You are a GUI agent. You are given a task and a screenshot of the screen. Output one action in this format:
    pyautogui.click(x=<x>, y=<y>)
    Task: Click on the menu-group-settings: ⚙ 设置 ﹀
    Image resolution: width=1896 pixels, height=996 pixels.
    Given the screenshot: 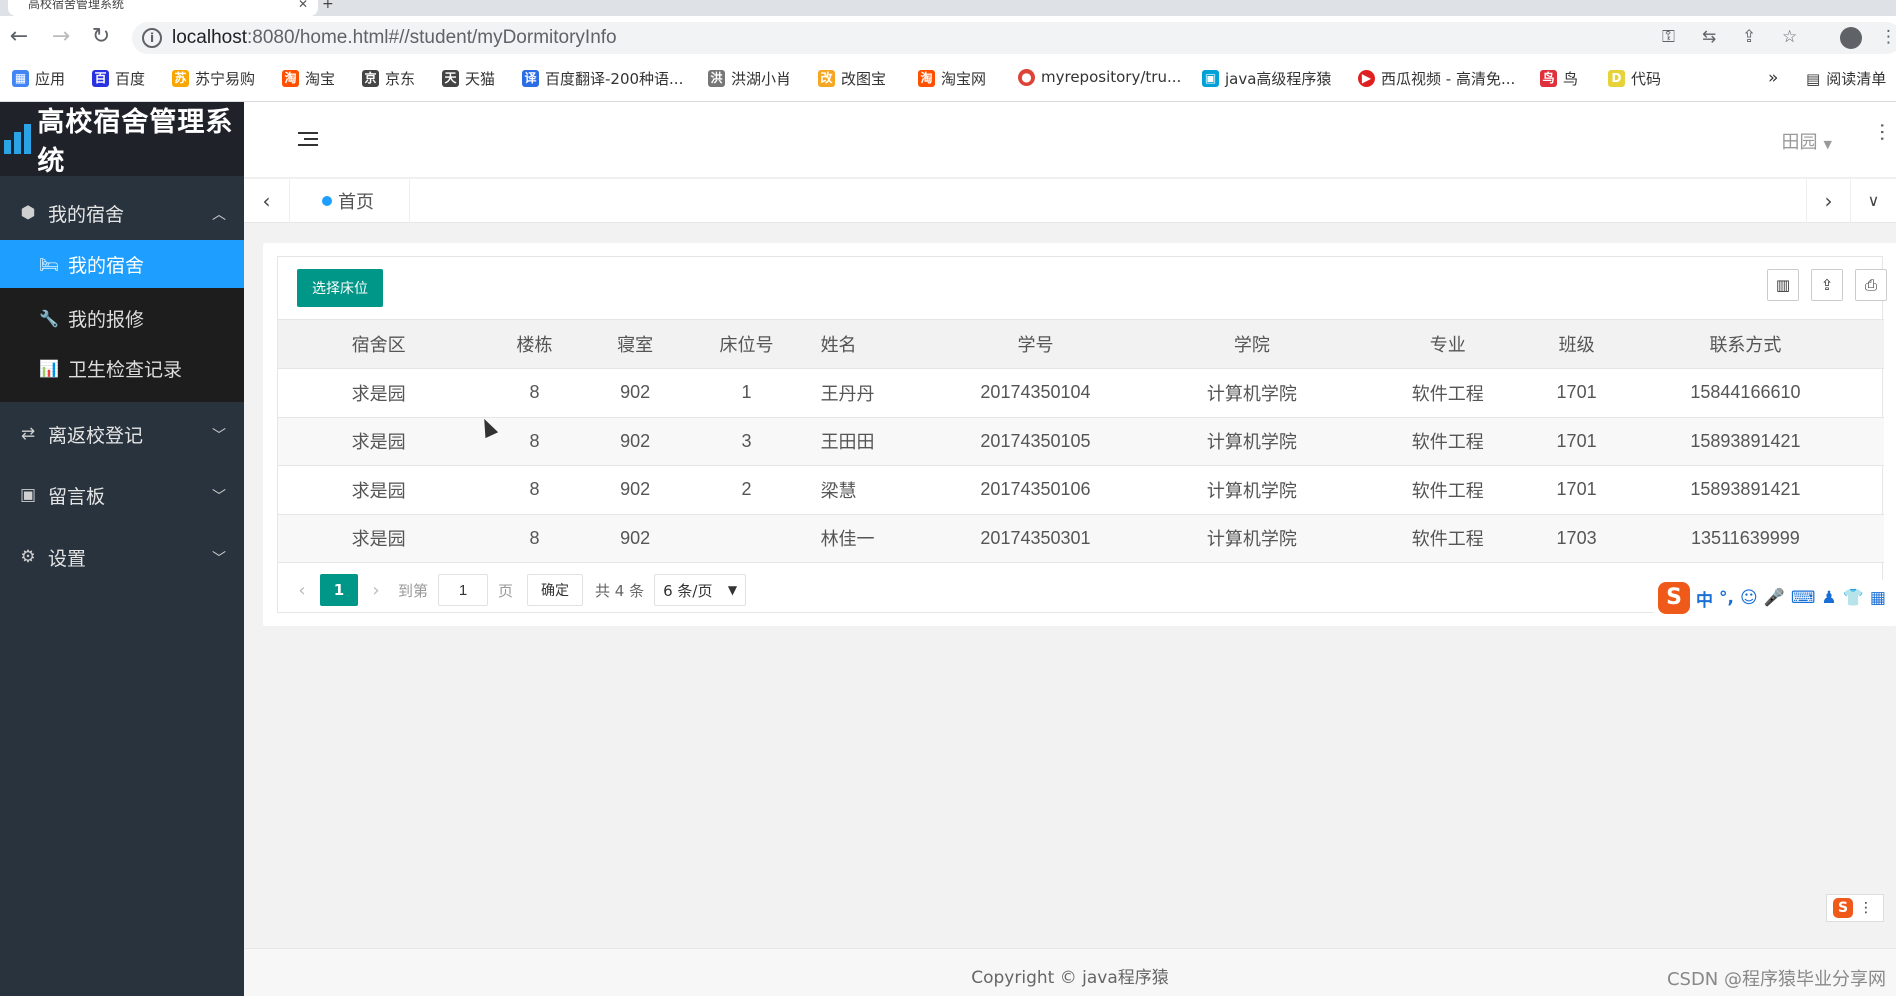 What is the action you would take?
    pyautogui.click(x=122, y=557)
    